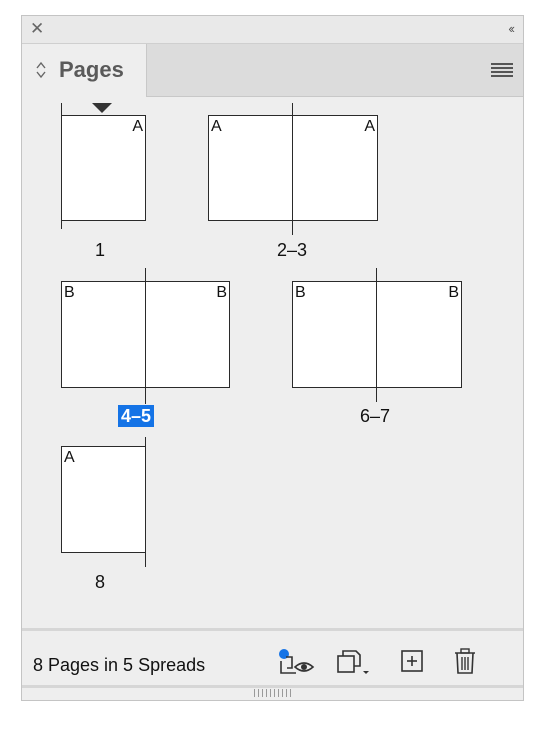 Image resolution: width=548 pixels, height=730 pixels. What do you see at coordinates (100, 582) in the screenshot?
I see `spread-caption-8: 8` at bounding box center [100, 582].